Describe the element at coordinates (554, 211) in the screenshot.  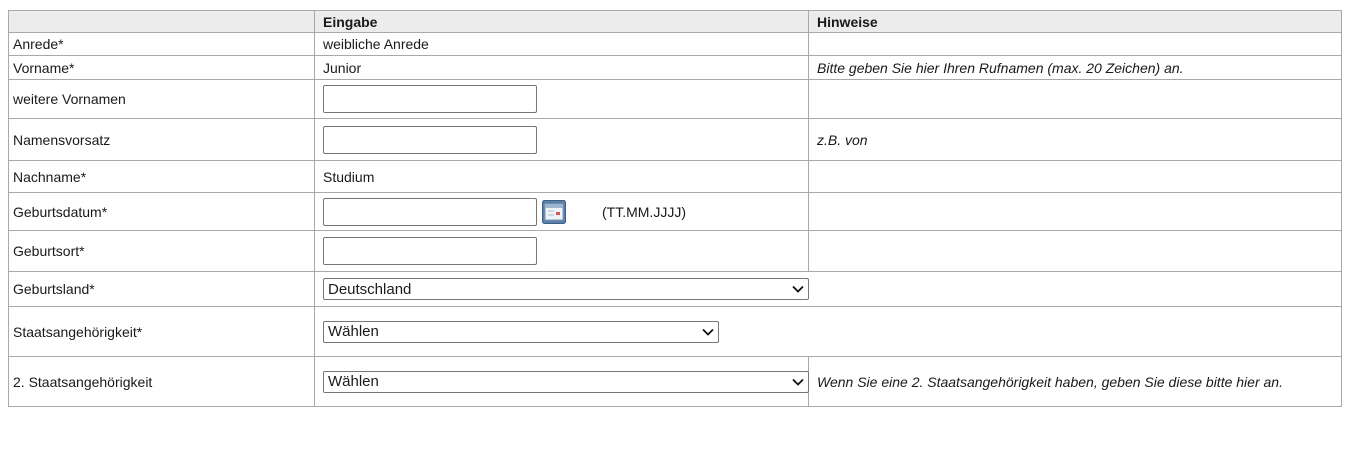
I see `calendar-icon` at that location.